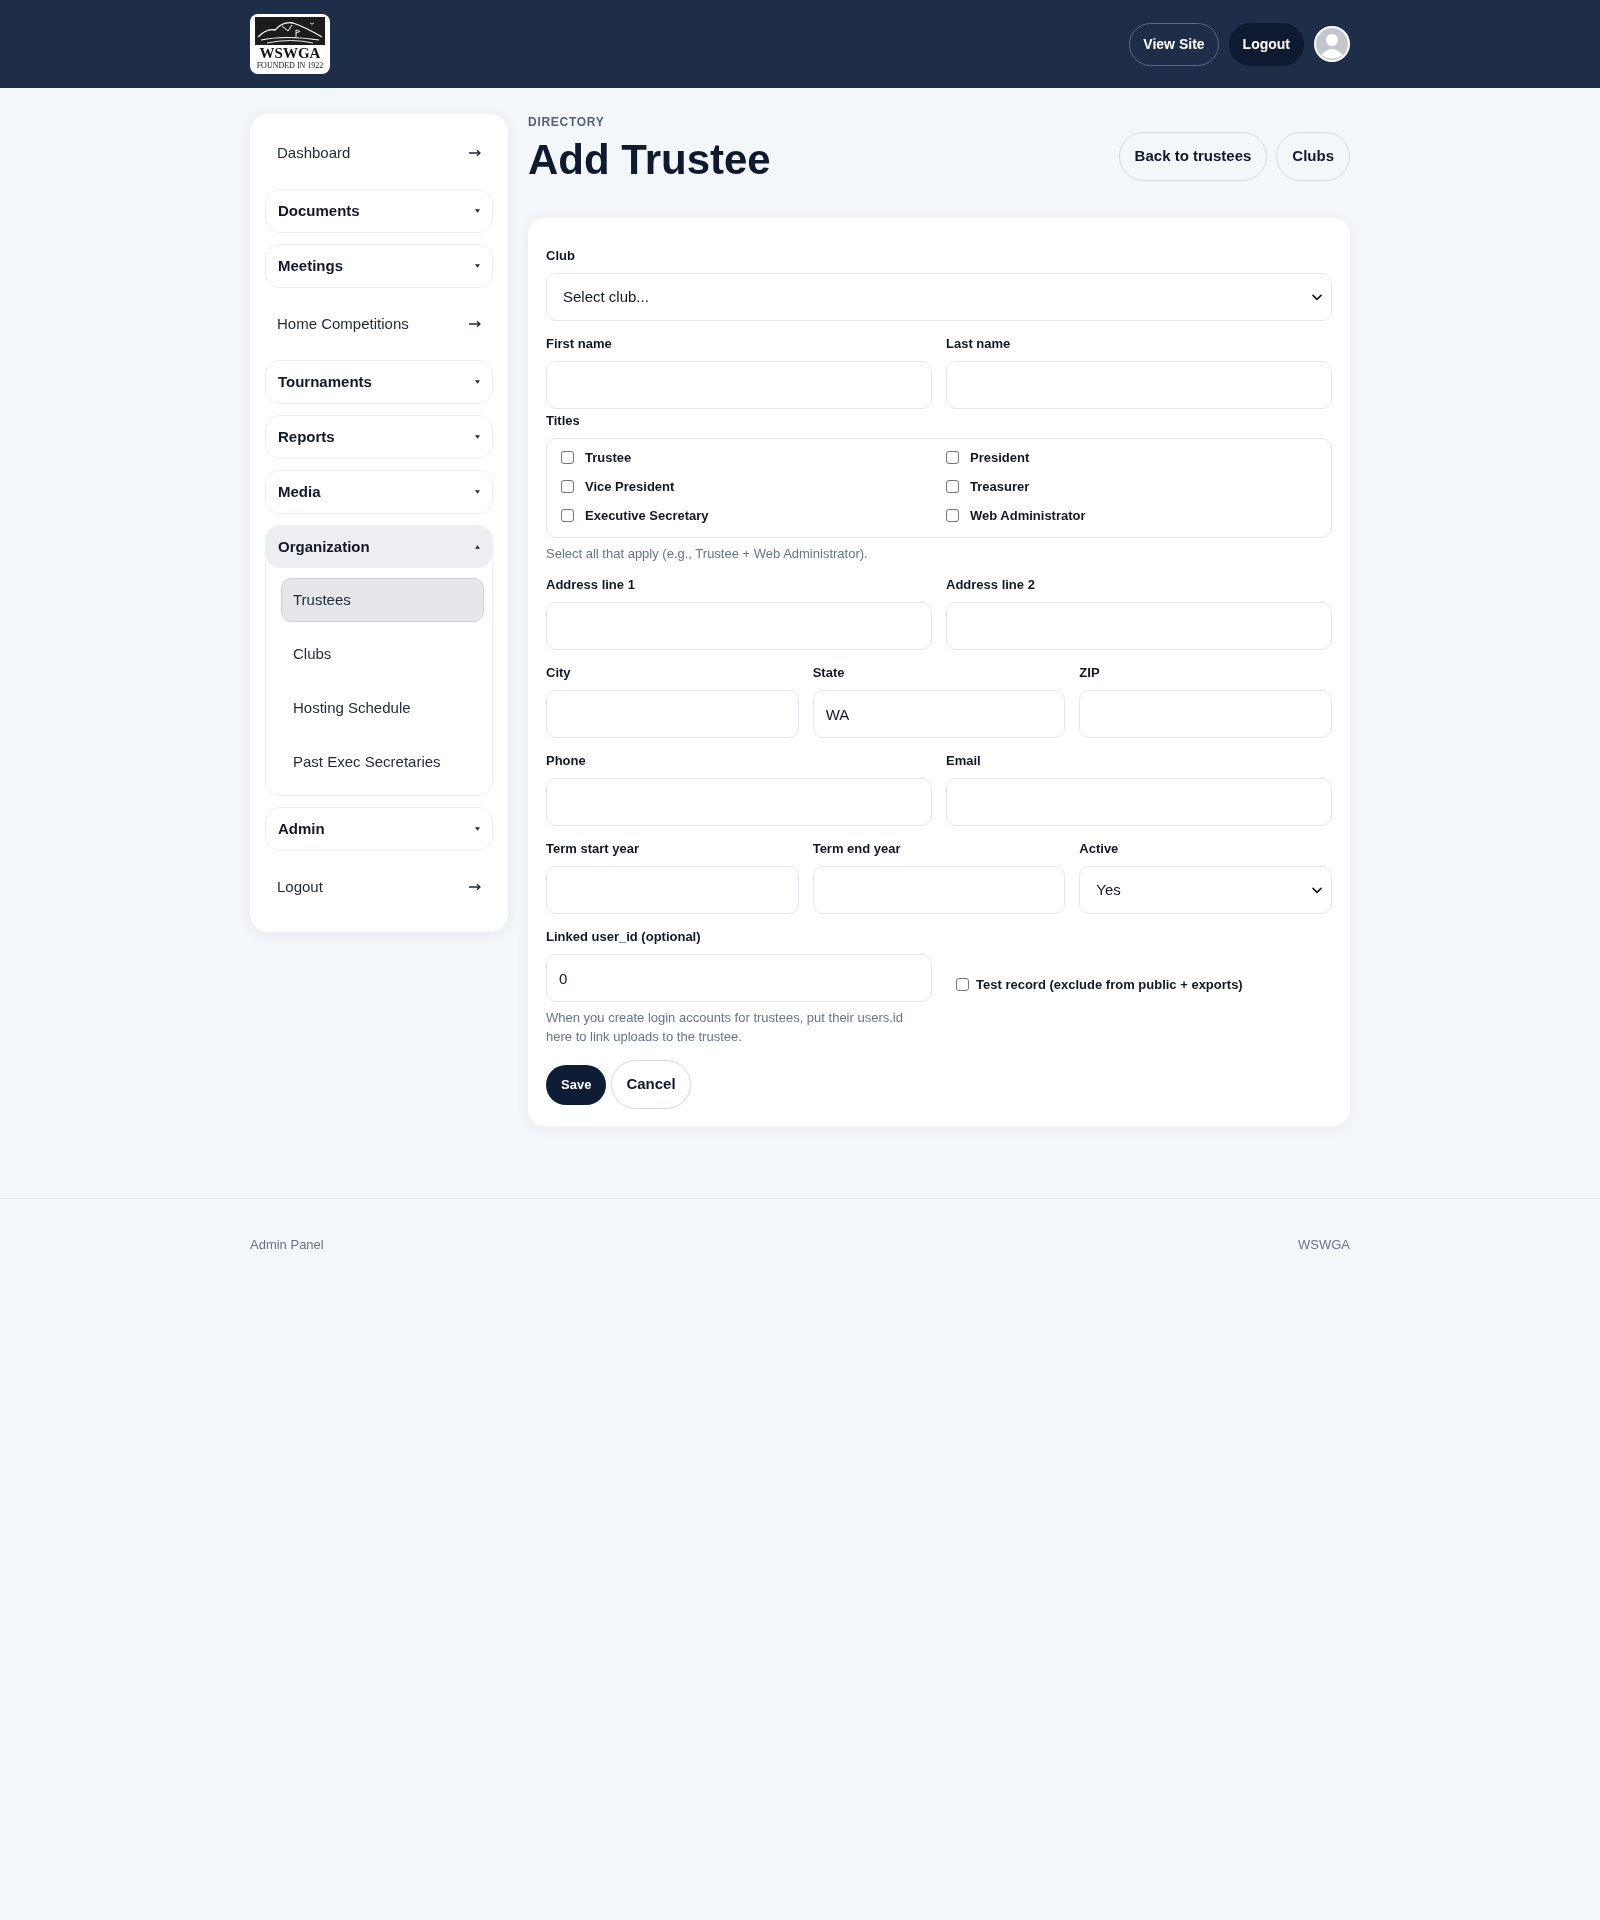 This screenshot has height=1920, width=1600. What do you see at coordinates (707, 553) in the screenshot?
I see `field-hint: Select all that apply (e.g., Trustee + Web Administrator).` at bounding box center [707, 553].